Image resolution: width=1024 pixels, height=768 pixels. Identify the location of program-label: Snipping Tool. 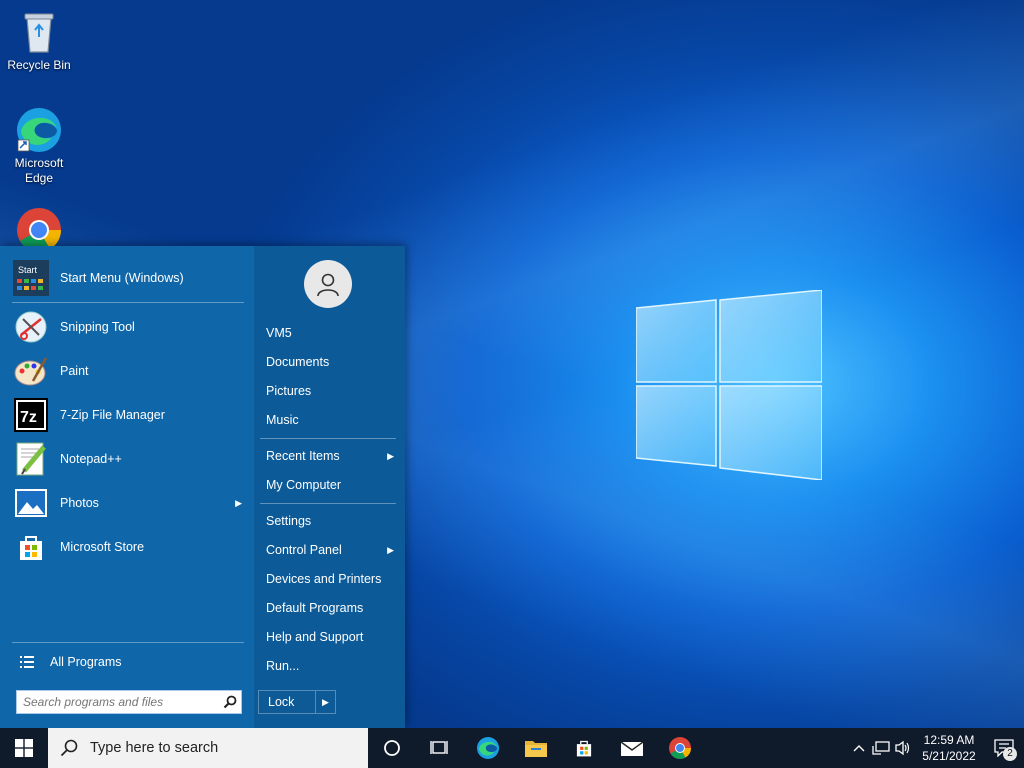
(97, 327).